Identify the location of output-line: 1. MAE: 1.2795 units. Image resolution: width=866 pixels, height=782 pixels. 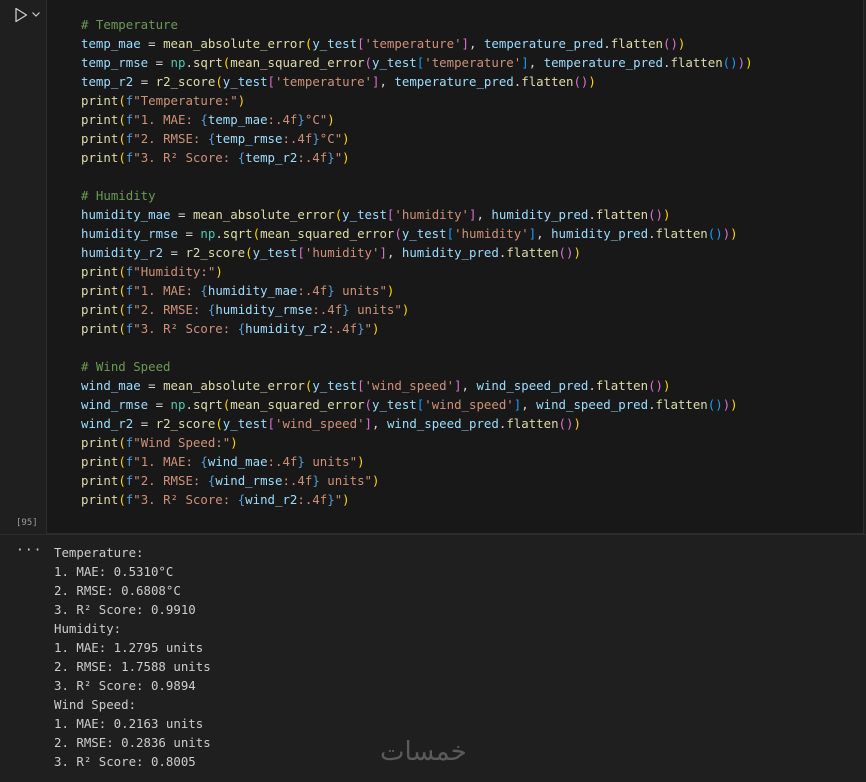
(129, 647).